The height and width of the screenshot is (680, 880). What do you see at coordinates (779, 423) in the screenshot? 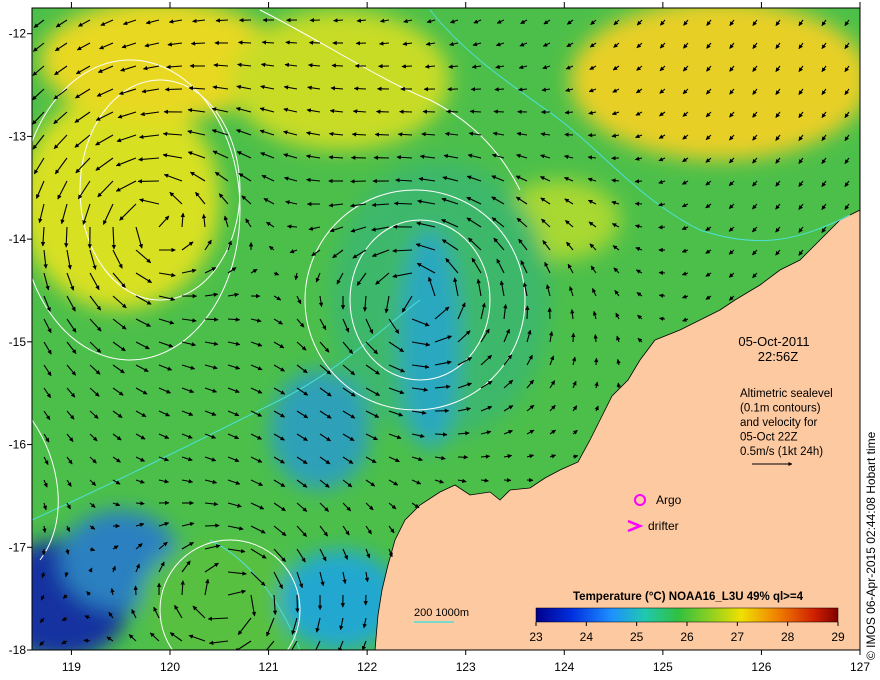
I see `info-line: and velocity for` at bounding box center [779, 423].